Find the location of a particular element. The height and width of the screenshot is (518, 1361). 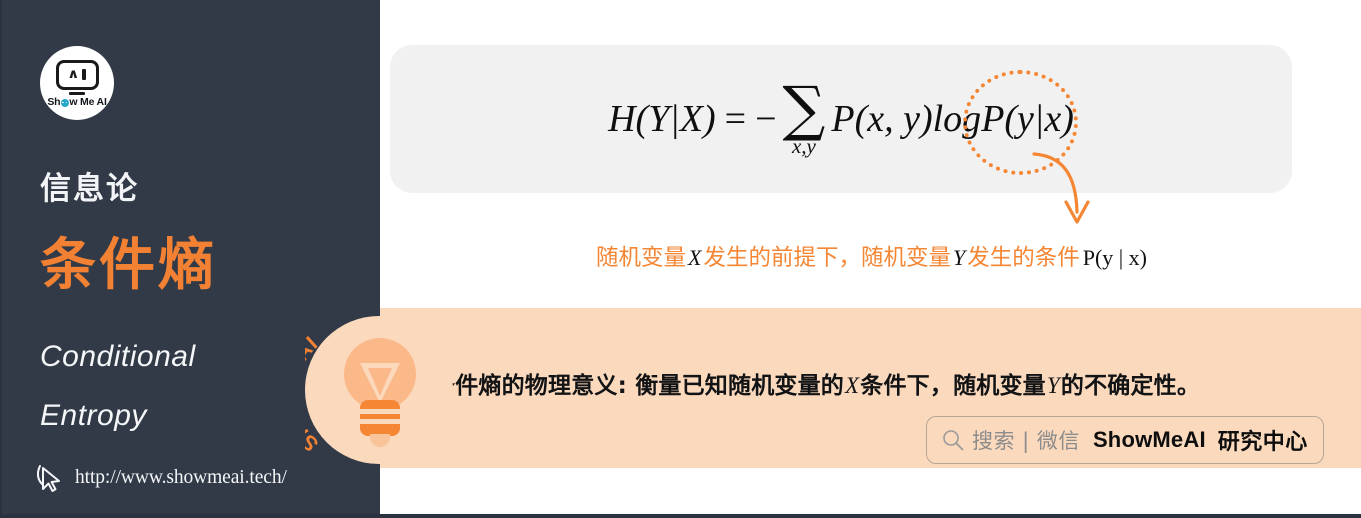

cursor-click-icon is located at coordinates (48, 478).